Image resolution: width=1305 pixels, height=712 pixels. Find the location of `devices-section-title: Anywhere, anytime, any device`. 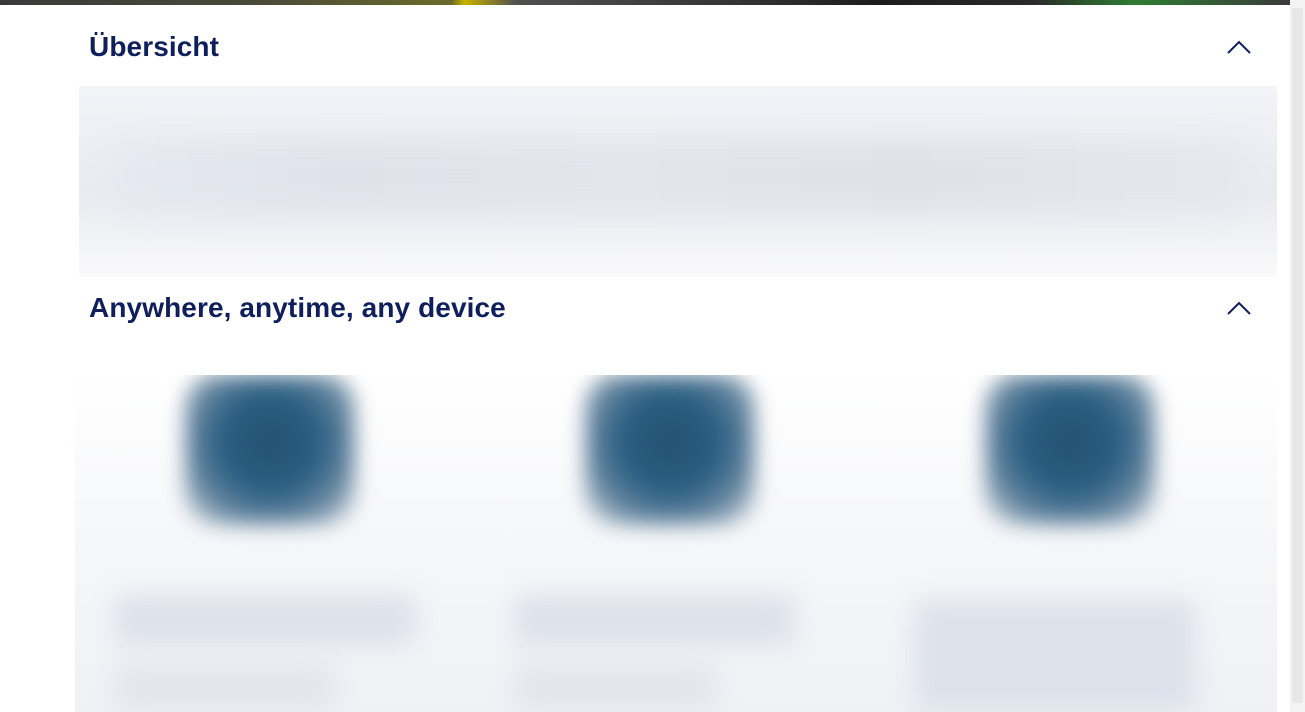

devices-section-title: Anywhere, anytime, any device is located at coordinates (297, 307).